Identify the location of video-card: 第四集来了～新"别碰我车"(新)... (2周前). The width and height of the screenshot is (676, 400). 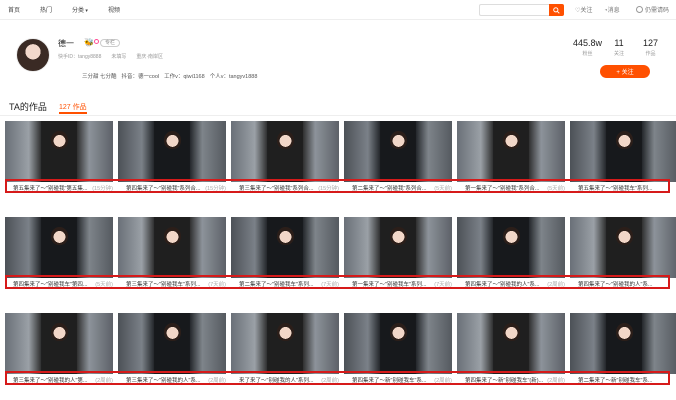
(511, 354).